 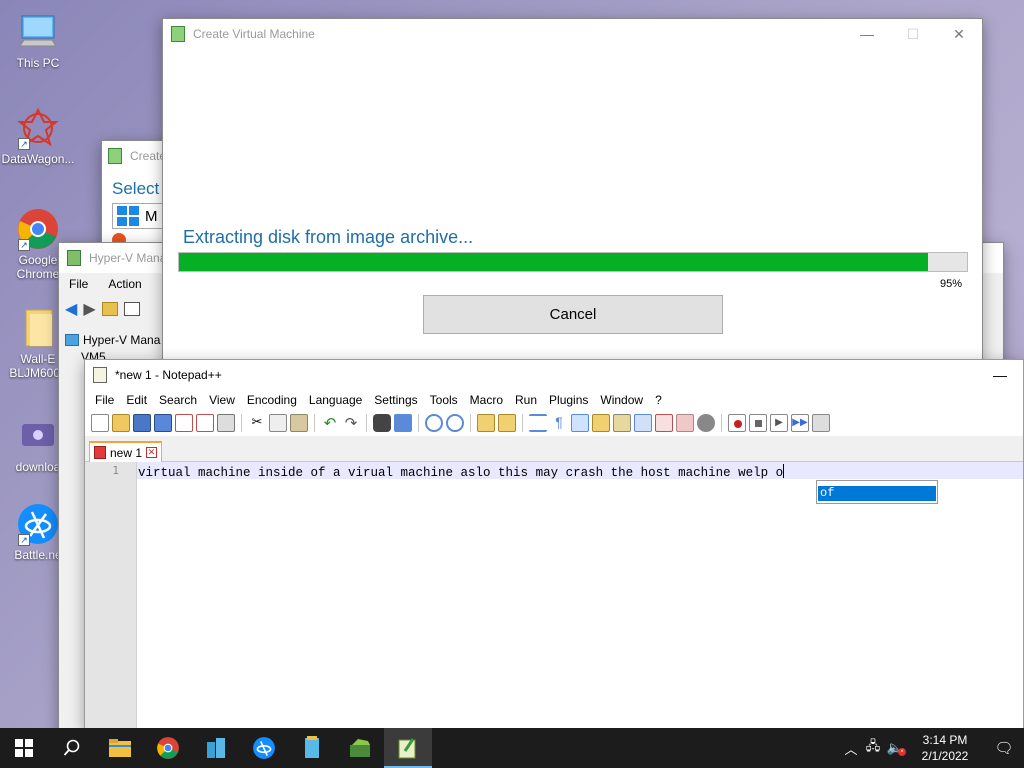 I want to click on hyperv-server-icon, so click(x=72, y=339).